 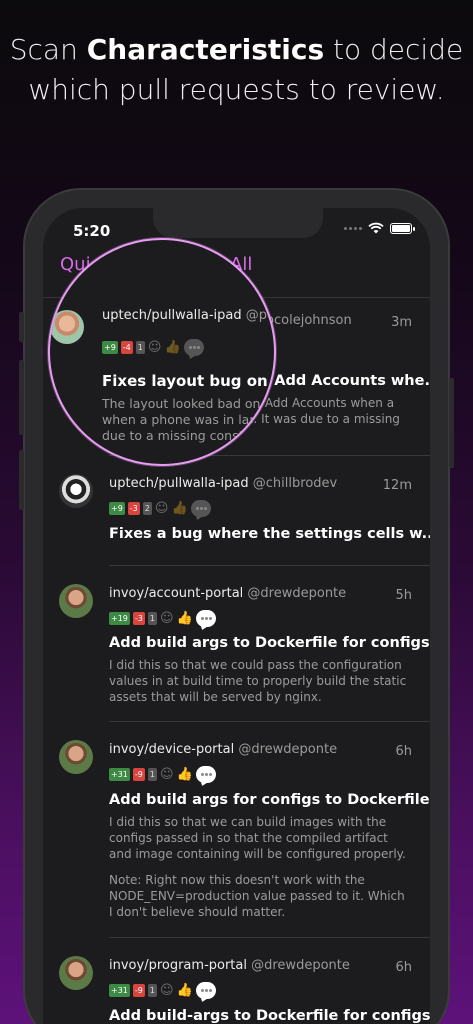 What do you see at coordinates (21, 397) in the screenshot?
I see `volume-up-button` at bounding box center [21, 397].